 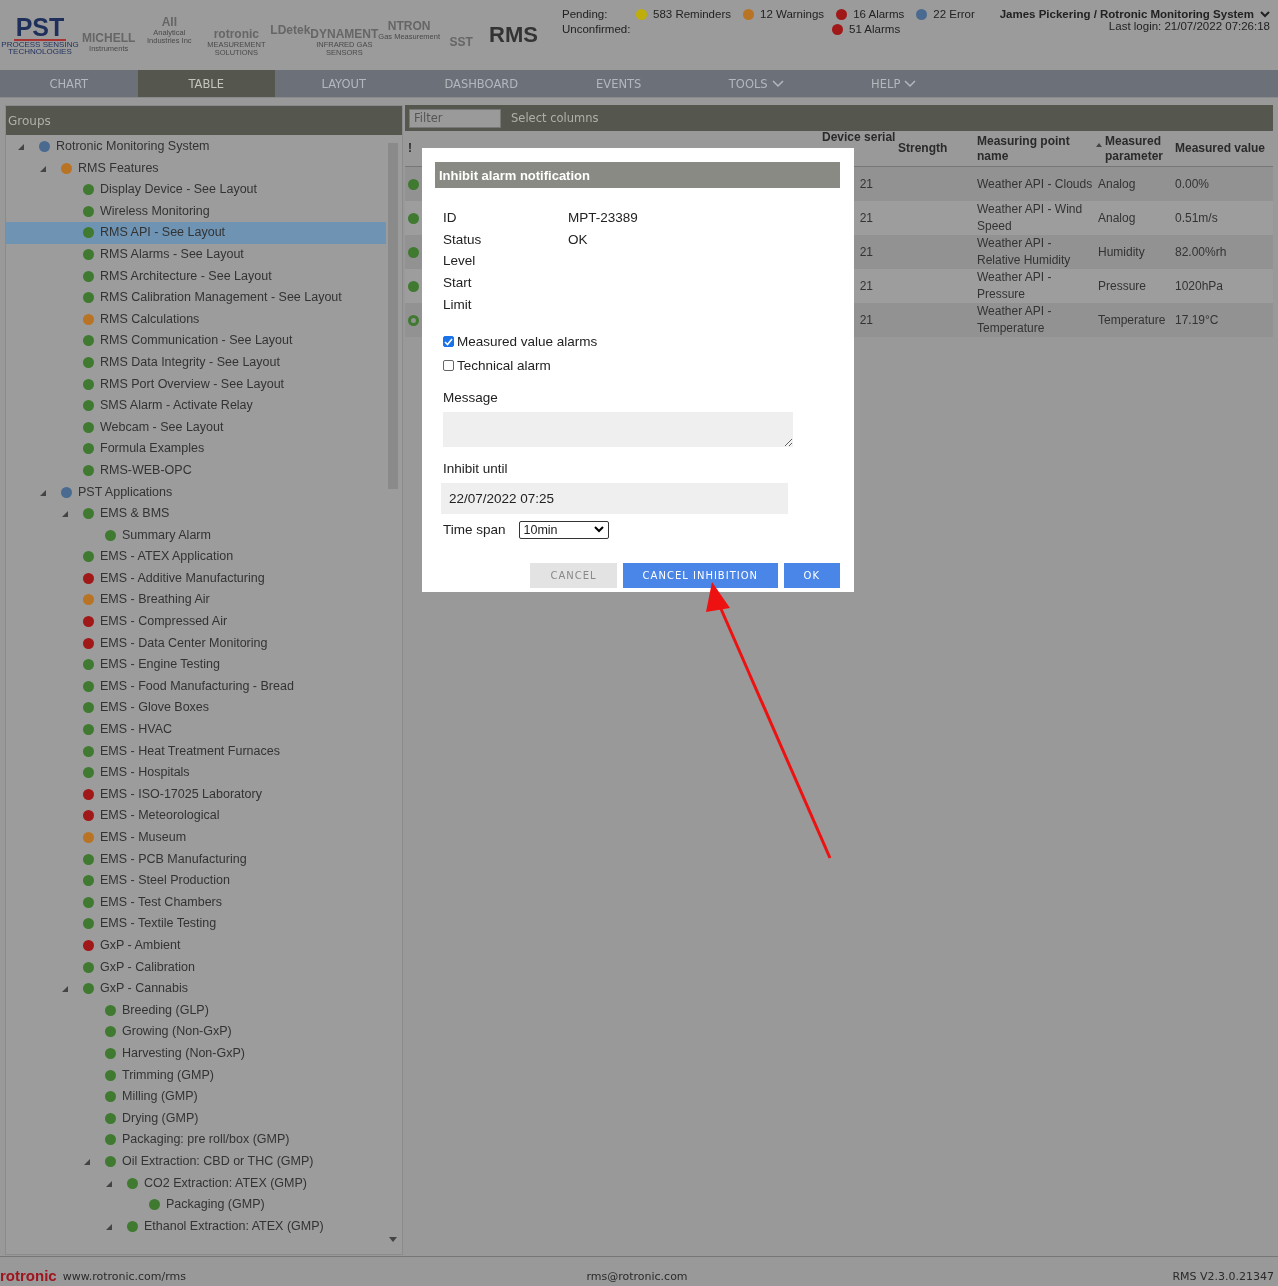 I want to click on tree-item: Webcam - See Layout, so click(x=196, y=427).